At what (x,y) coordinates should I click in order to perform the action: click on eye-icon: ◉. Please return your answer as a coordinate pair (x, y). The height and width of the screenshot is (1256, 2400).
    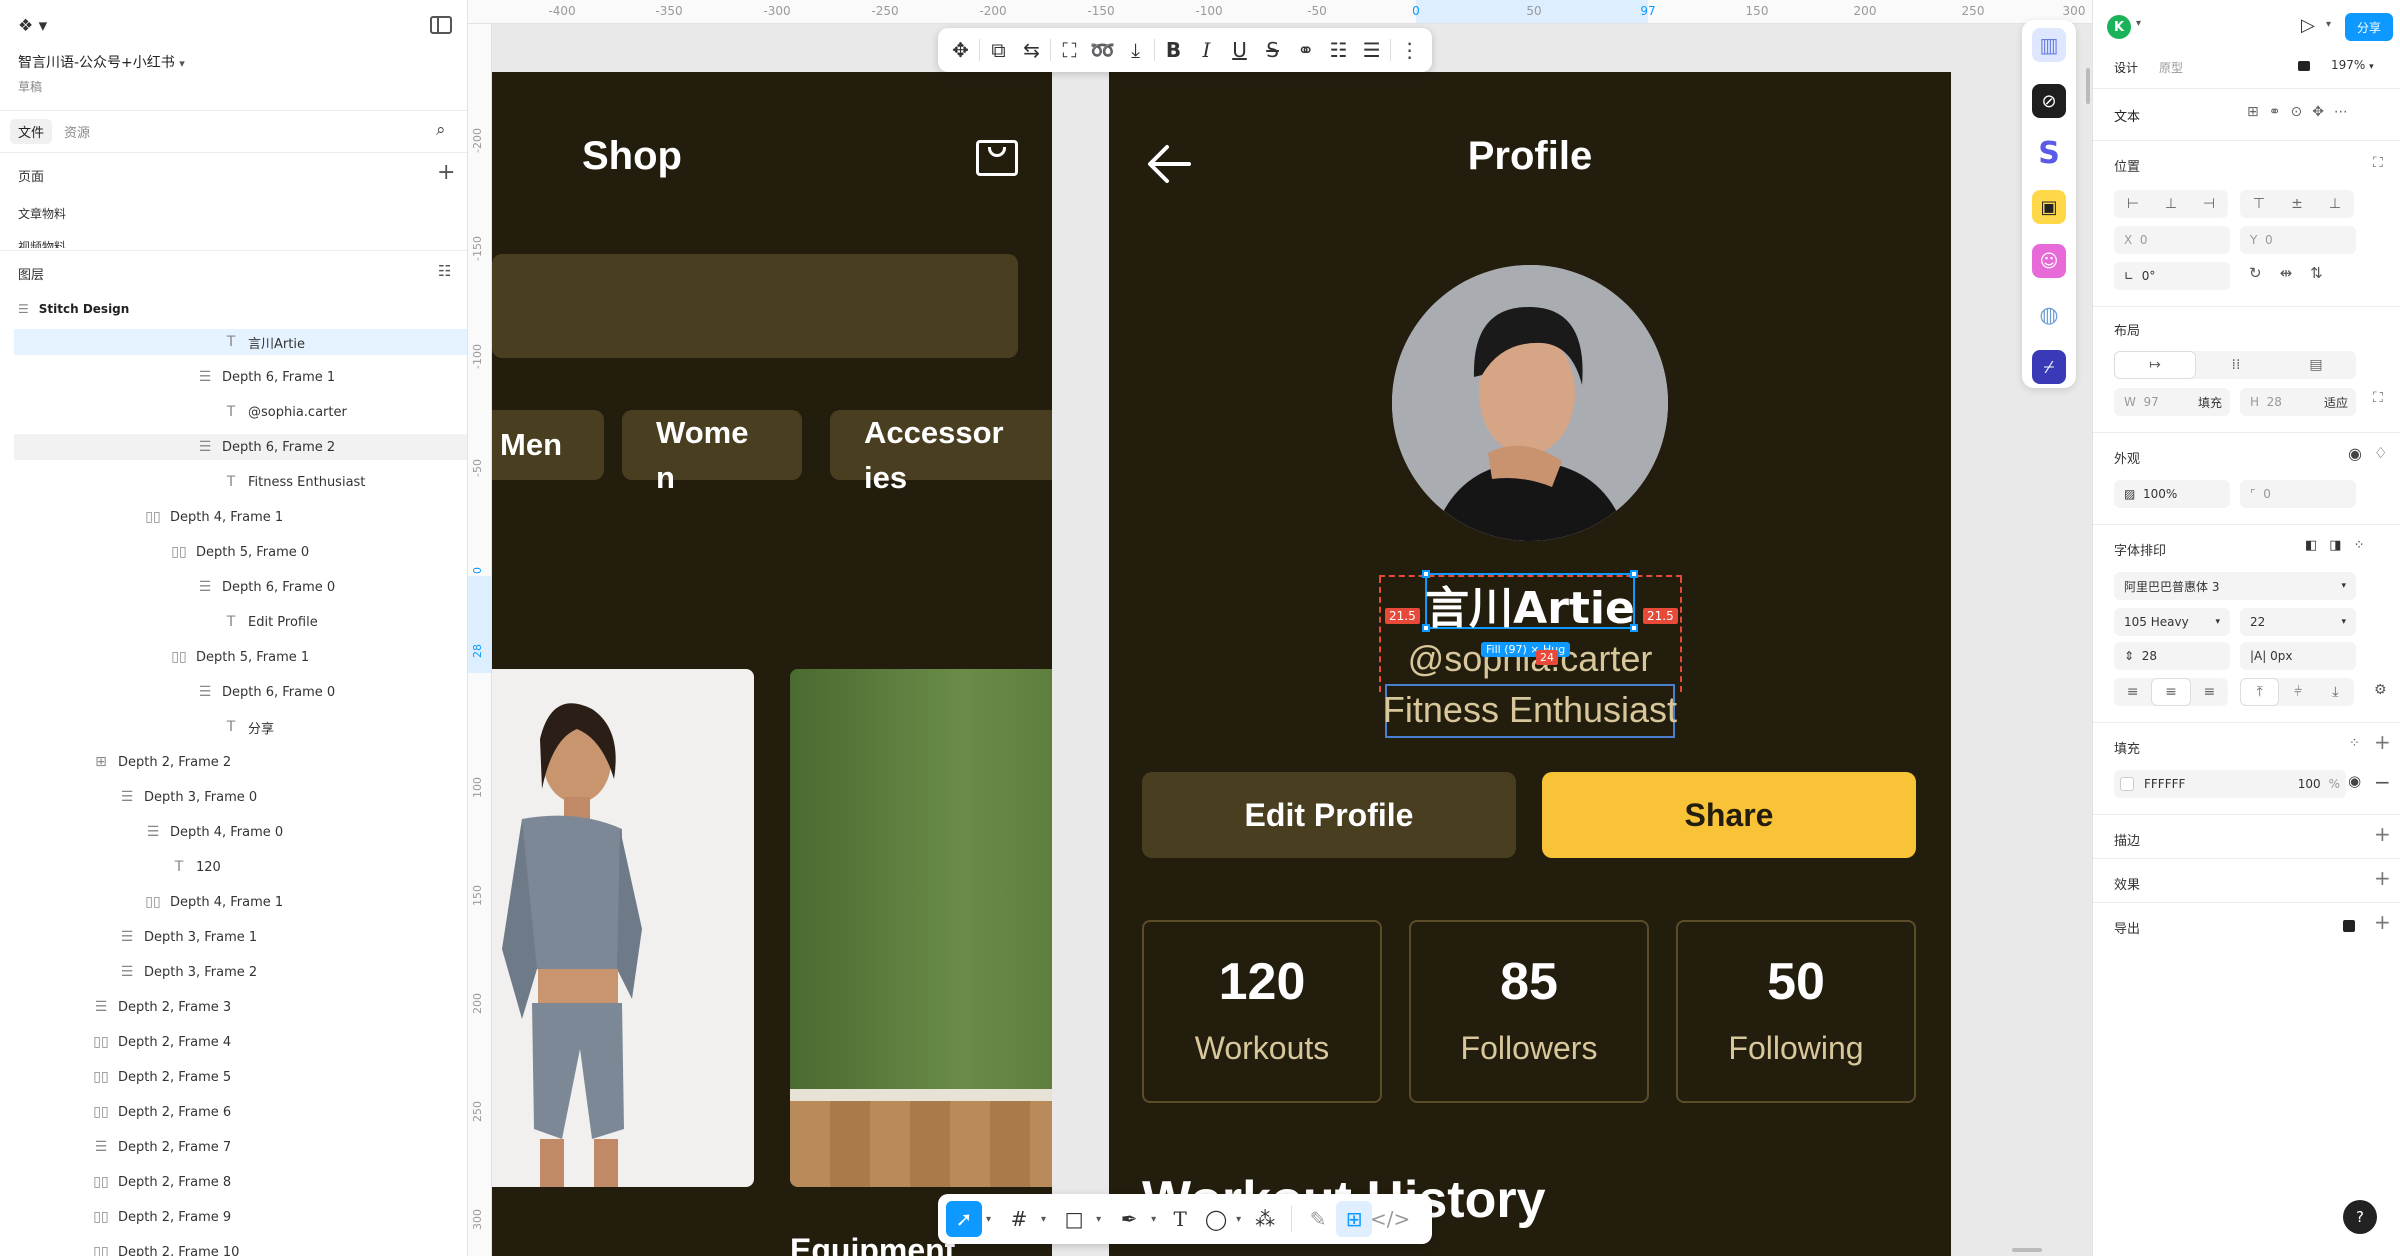
    Looking at the image, I should click on (2355, 453).